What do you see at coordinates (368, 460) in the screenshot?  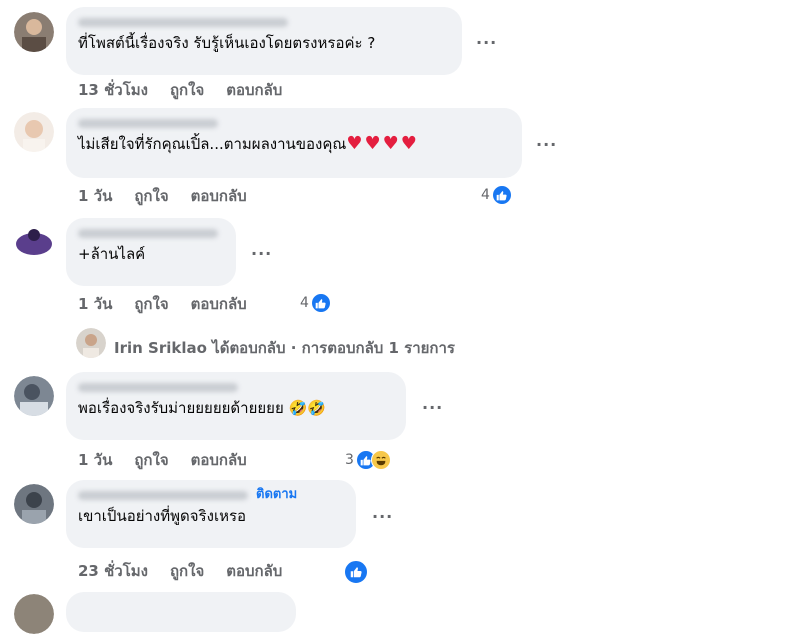 I see `reaction-count: 3` at bounding box center [368, 460].